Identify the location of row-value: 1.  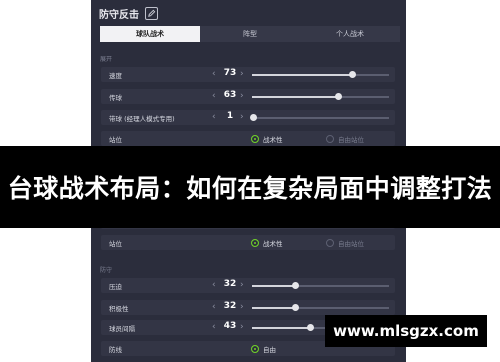
(230, 116).